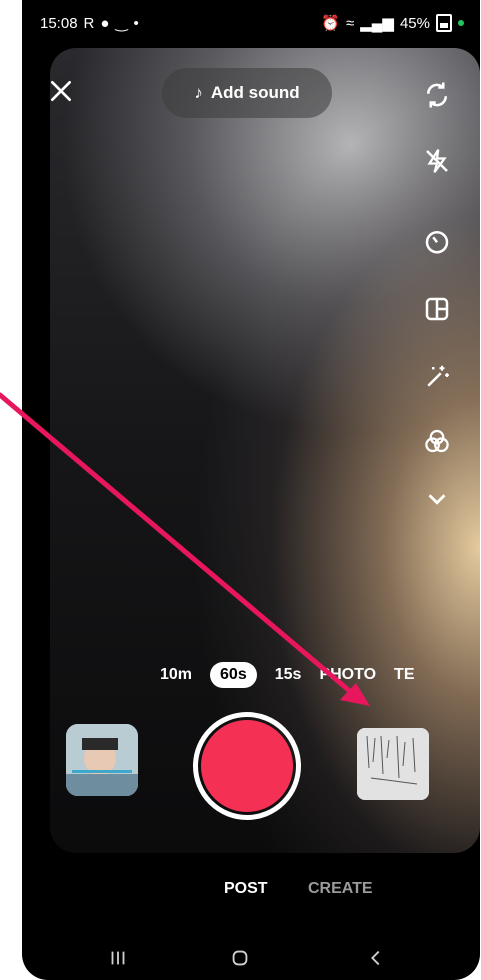 The height and width of the screenshot is (980, 481). Describe the element at coordinates (105, 23) in the screenshot. I see `messenger-icon: ●` at that location.